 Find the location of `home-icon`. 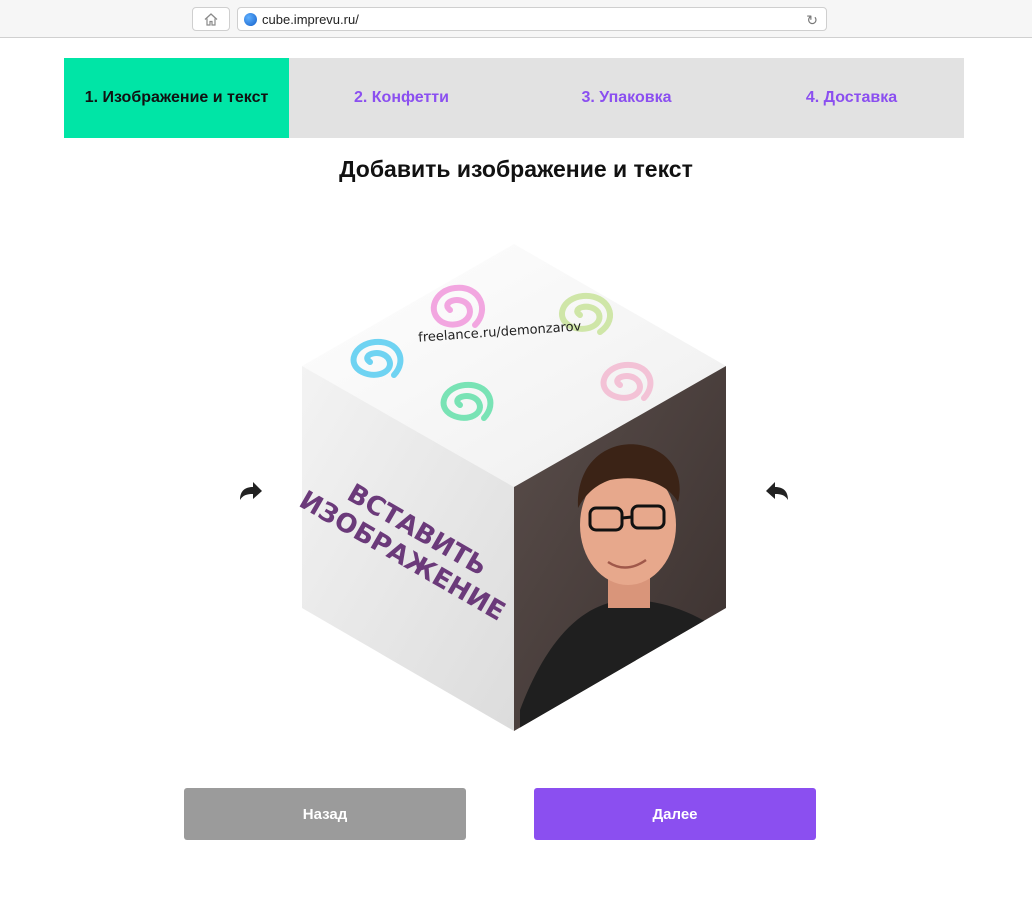

home-icon is located at coordinates (211, 19).